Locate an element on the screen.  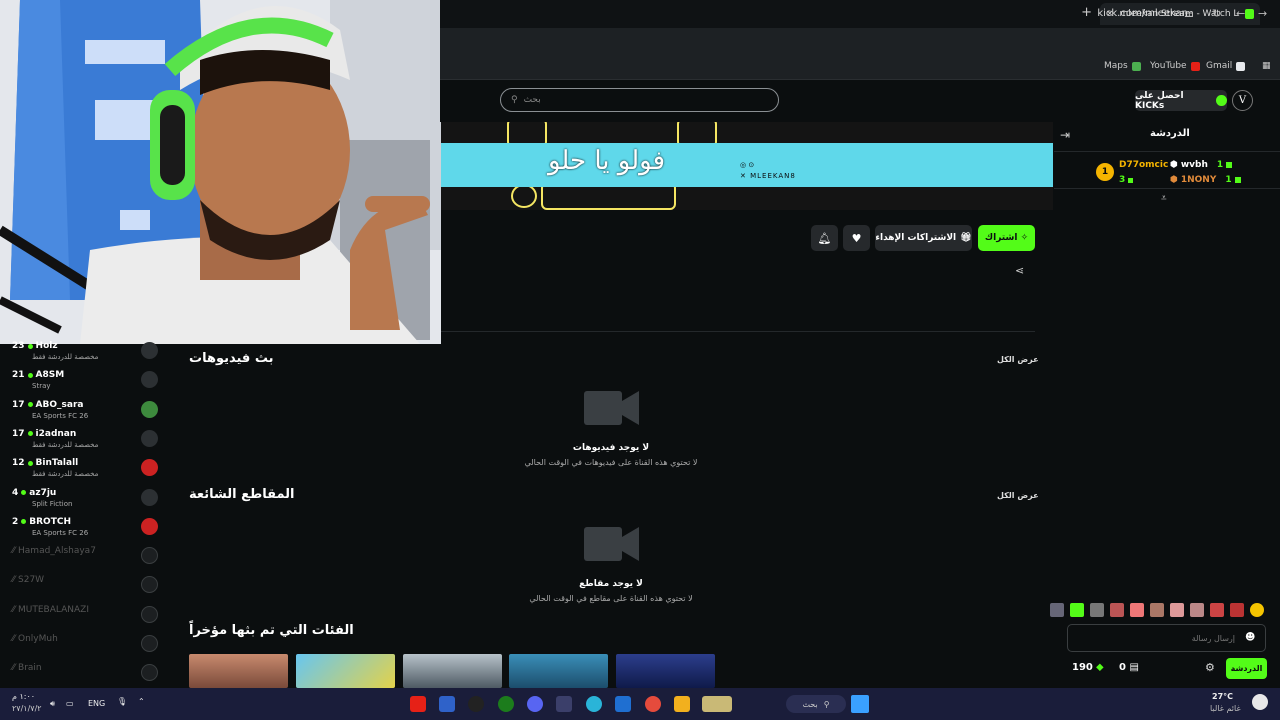
shield-icon is located at coordinates (447, 704).